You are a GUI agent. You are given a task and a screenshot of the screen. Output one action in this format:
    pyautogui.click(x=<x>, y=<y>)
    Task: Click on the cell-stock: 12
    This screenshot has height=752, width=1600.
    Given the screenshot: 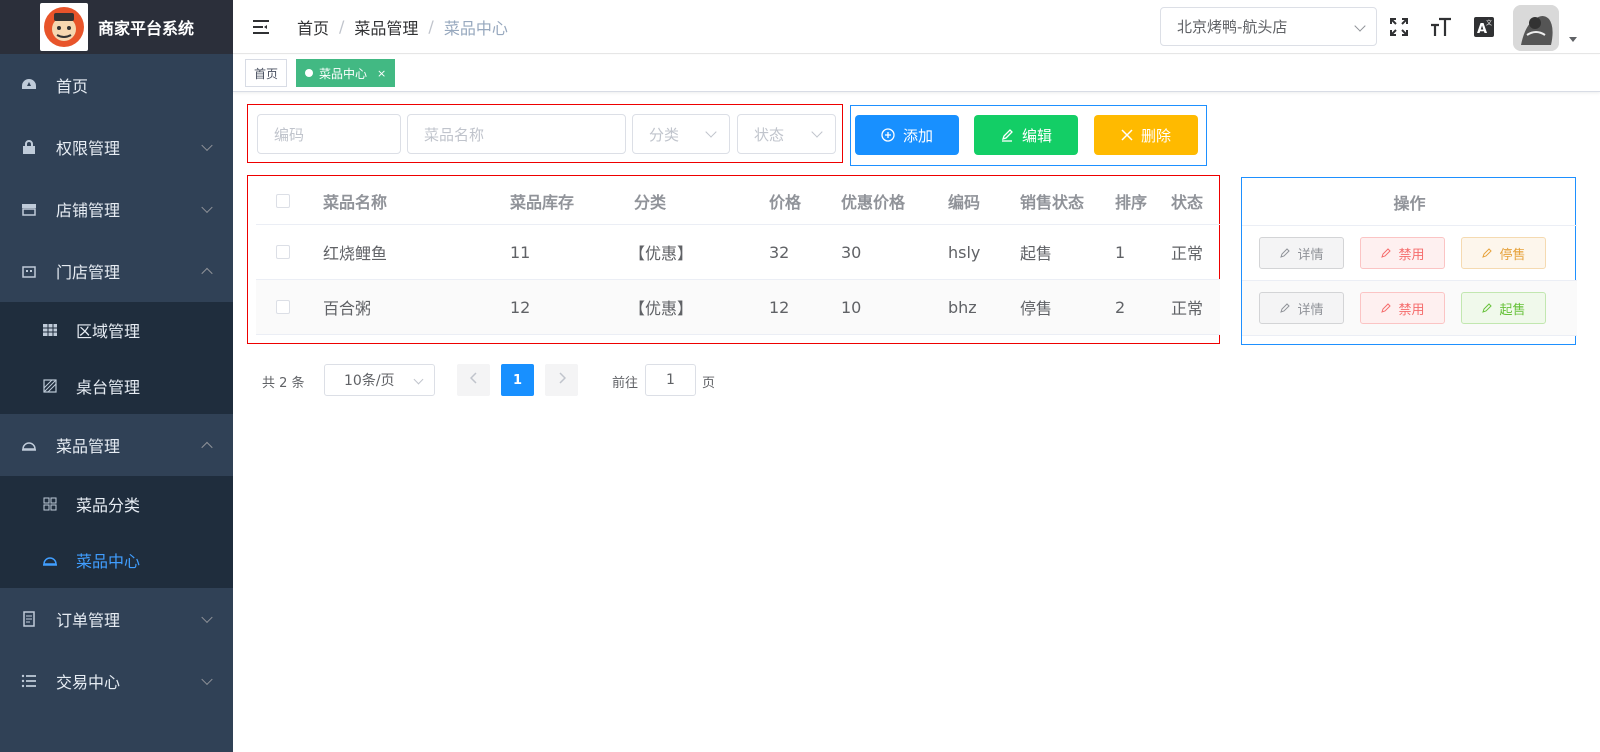 What is the action you would take?
    pyautogui.click(x=520, y=307)
    